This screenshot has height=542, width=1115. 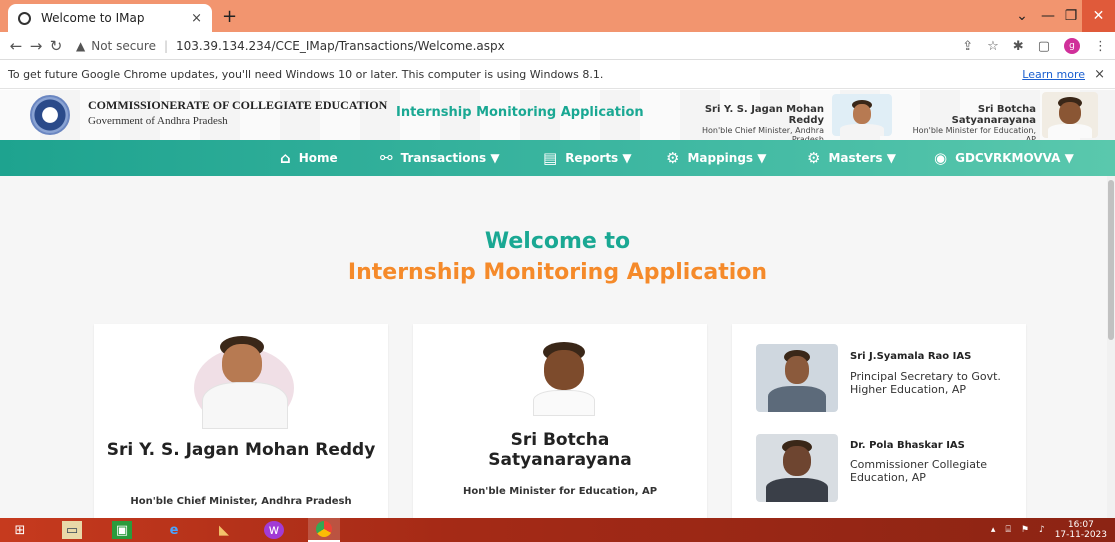 I want to click on nav-masters: ⚙ Masters ▼, so click(x=851, y=158).